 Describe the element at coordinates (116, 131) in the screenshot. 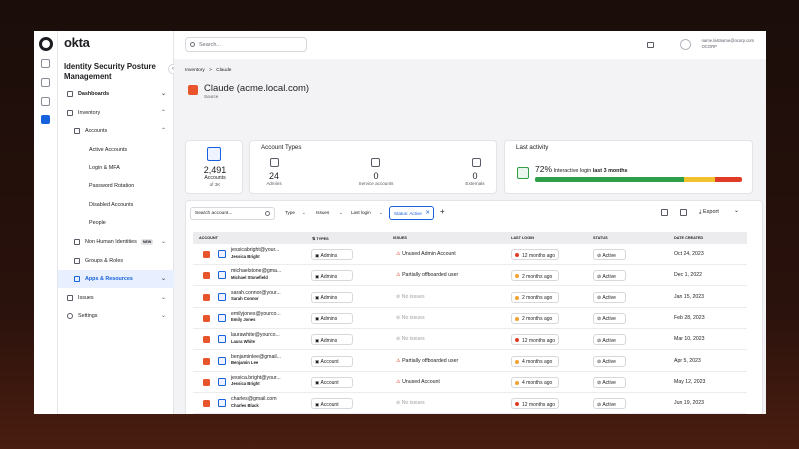

I see `sidebar-item-accounts: Accounts ⌃` at that location.